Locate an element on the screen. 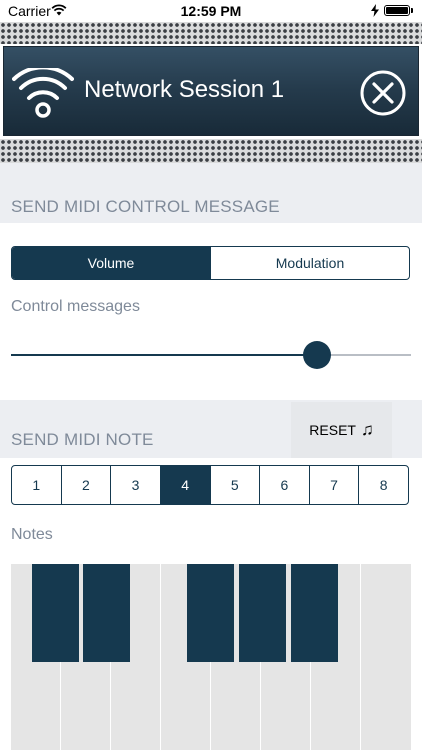  control-type-segmented: Volume Modulation is located at coordinates (210, 263).